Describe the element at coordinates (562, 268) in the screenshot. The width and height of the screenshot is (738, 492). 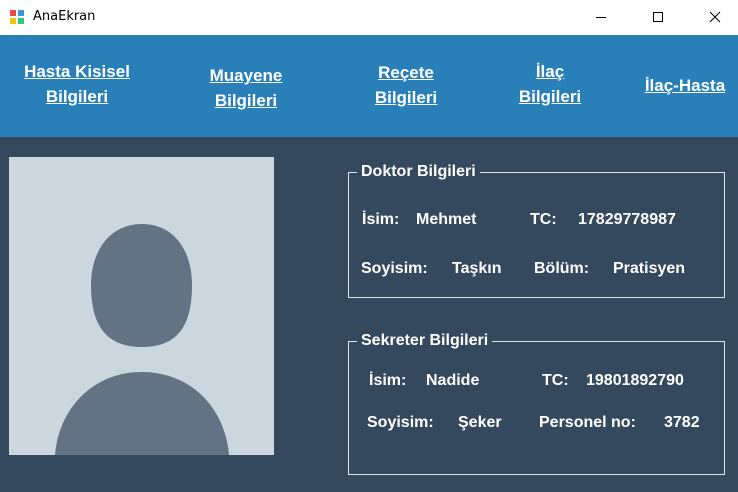
I see `doktor-bolum-label: Bölüm:` at that location.